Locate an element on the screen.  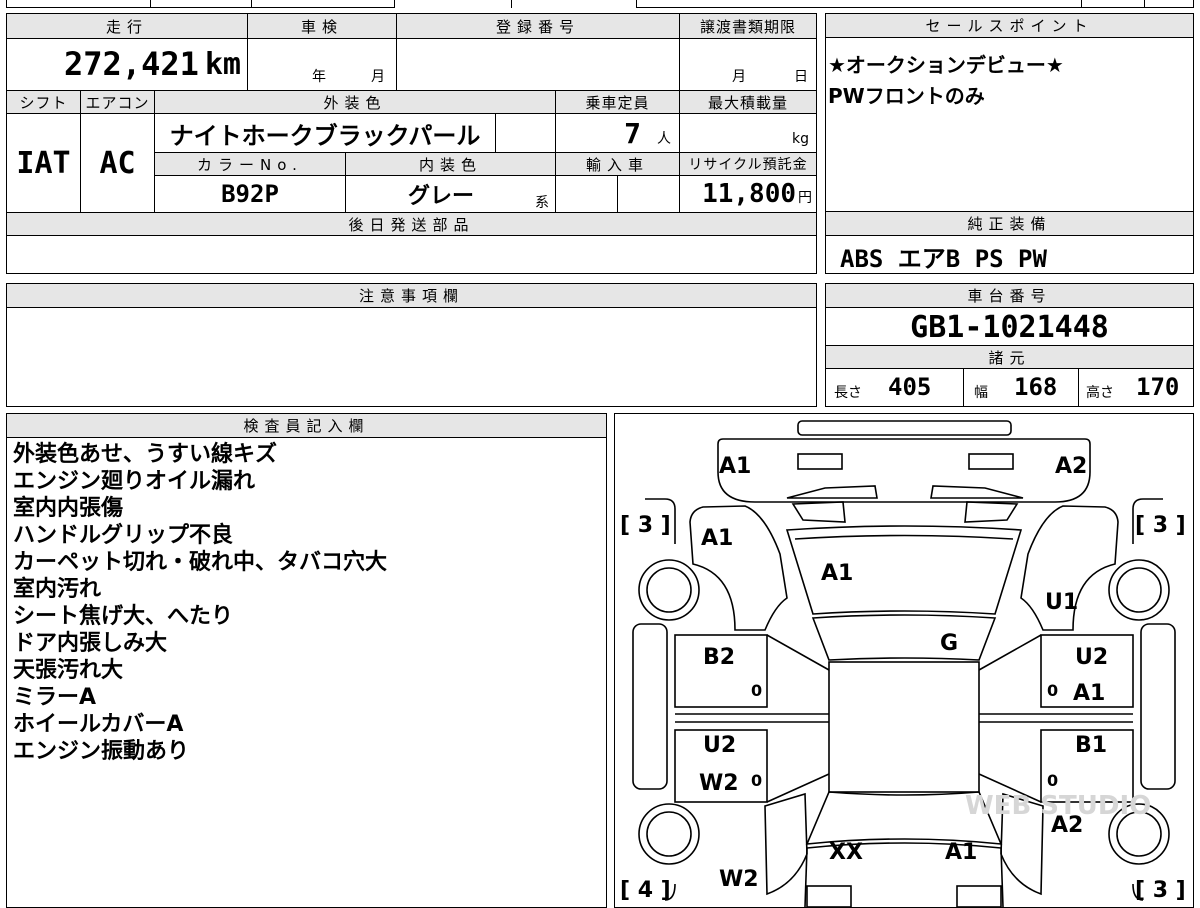
inspector-line: 室内内張傷 is located at coordinates (68, 508).